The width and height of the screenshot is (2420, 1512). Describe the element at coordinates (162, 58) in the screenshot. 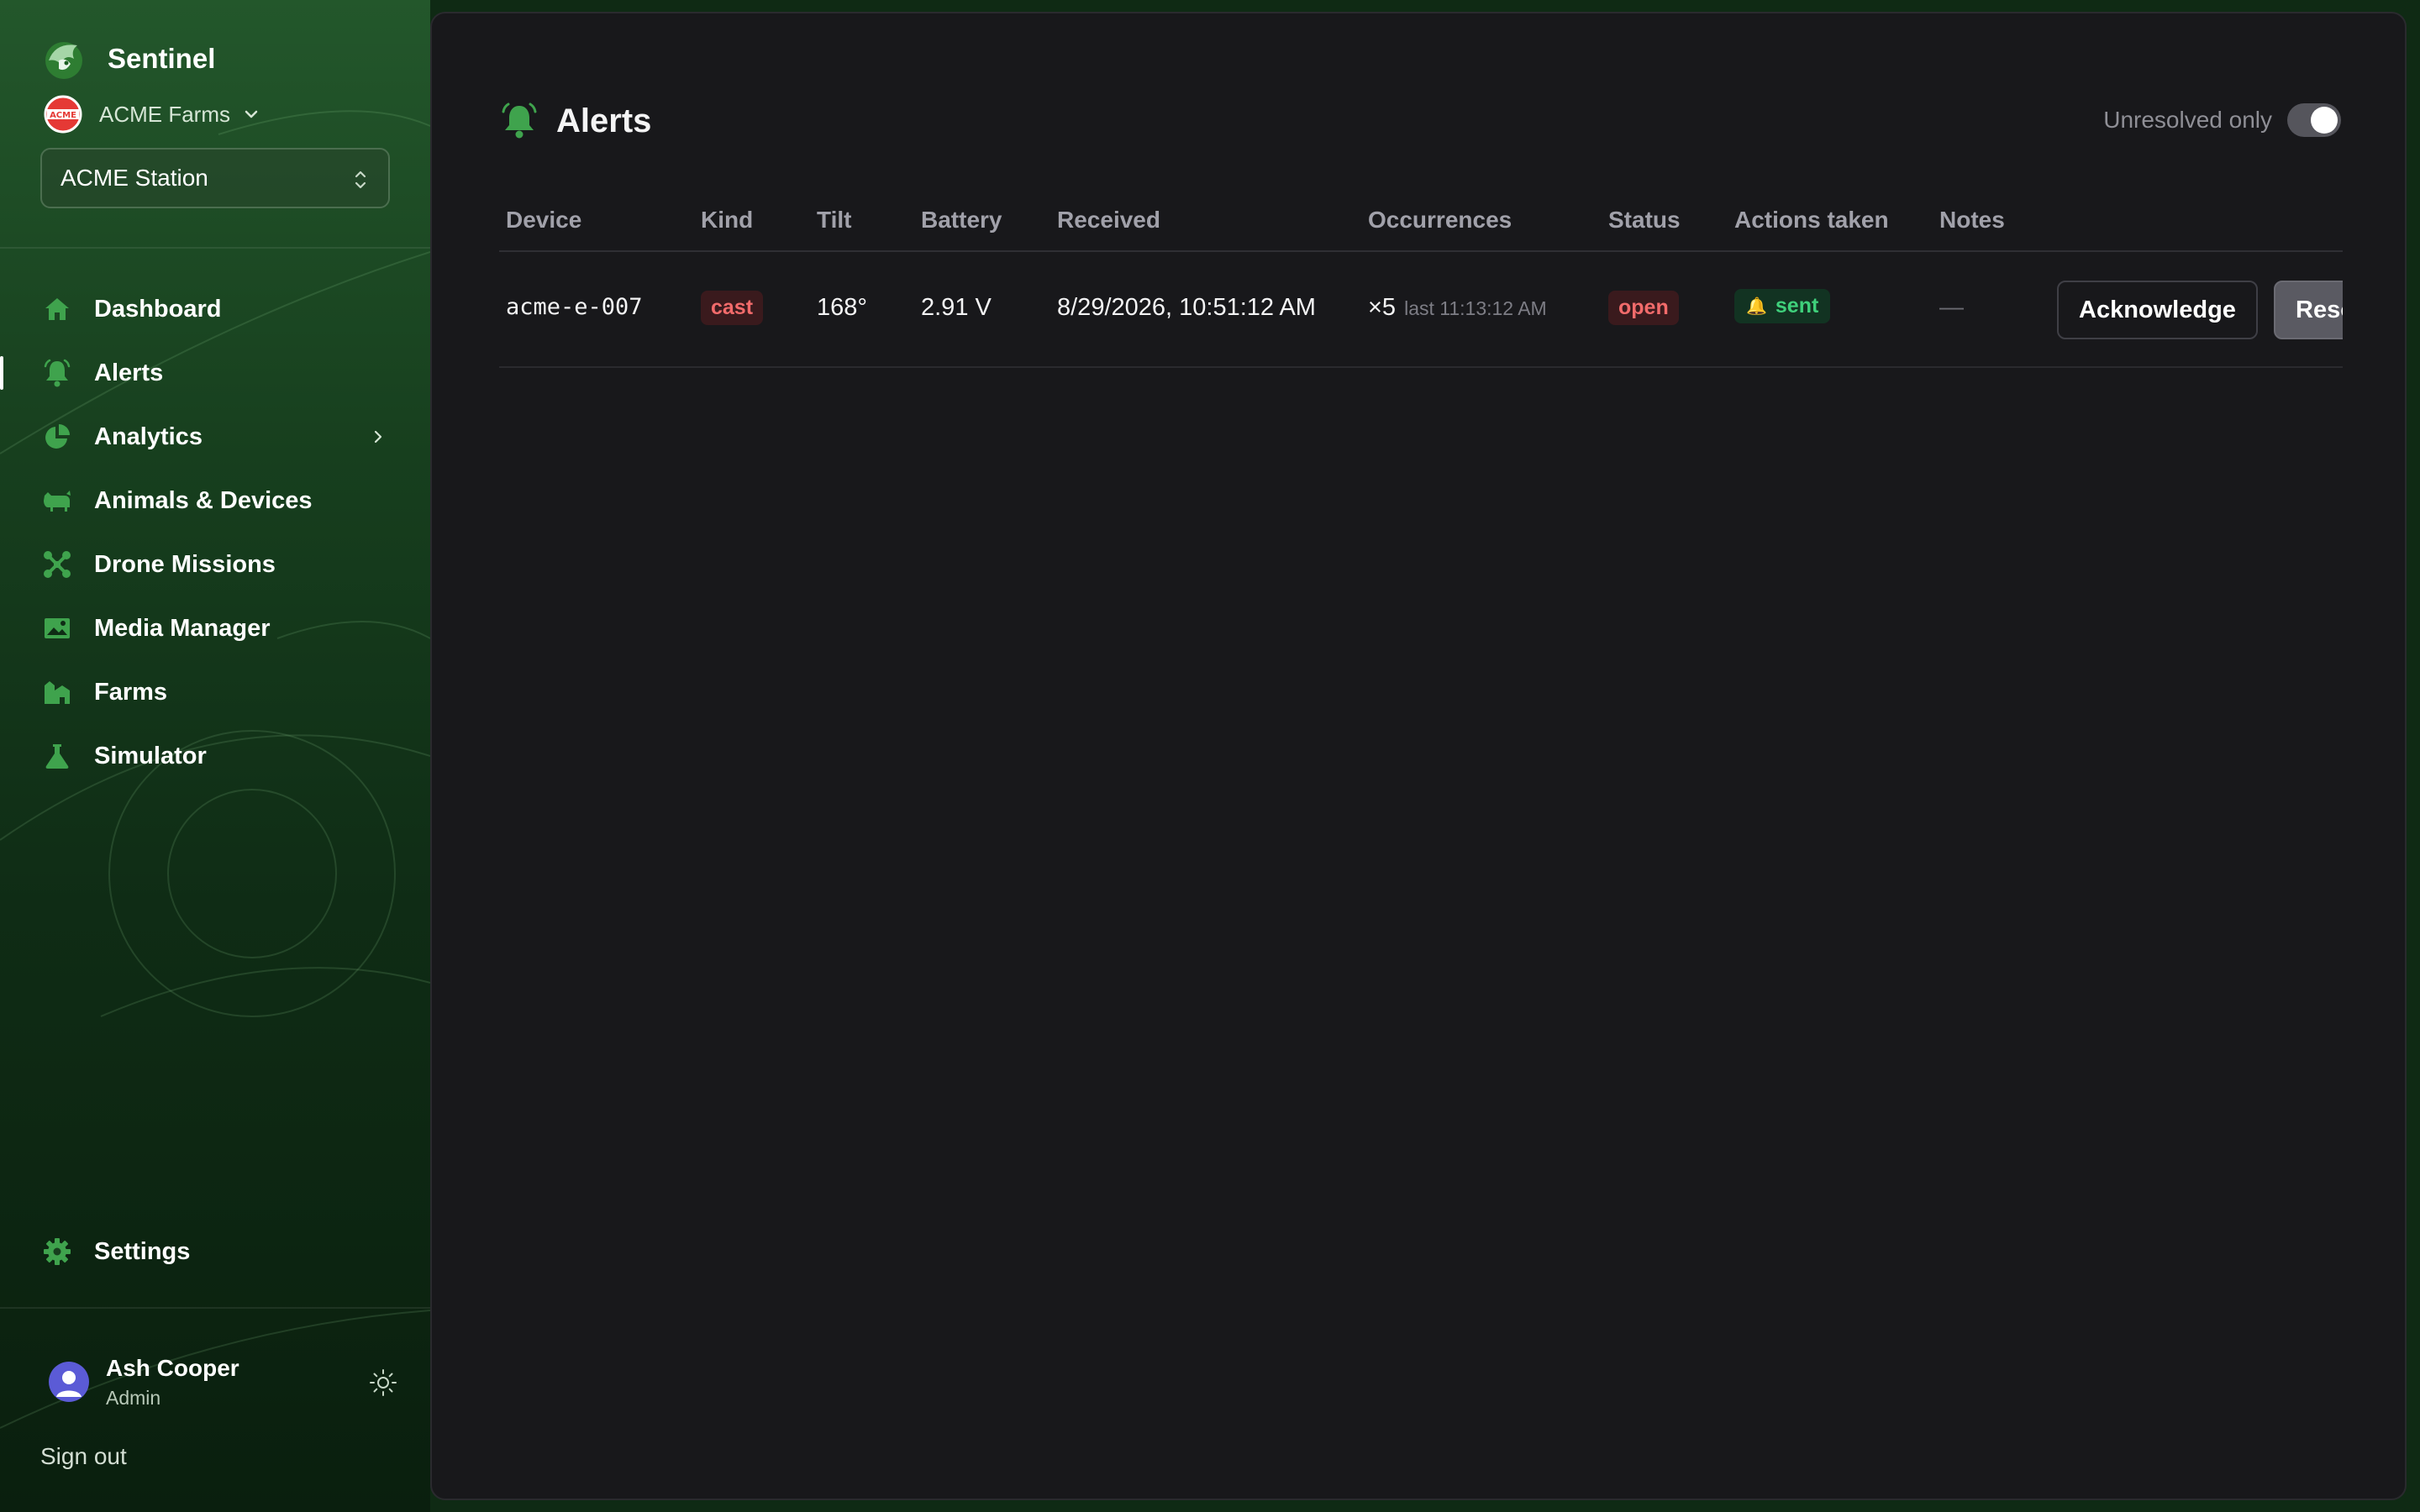

I see `brand-name: Sentinel` at that location.